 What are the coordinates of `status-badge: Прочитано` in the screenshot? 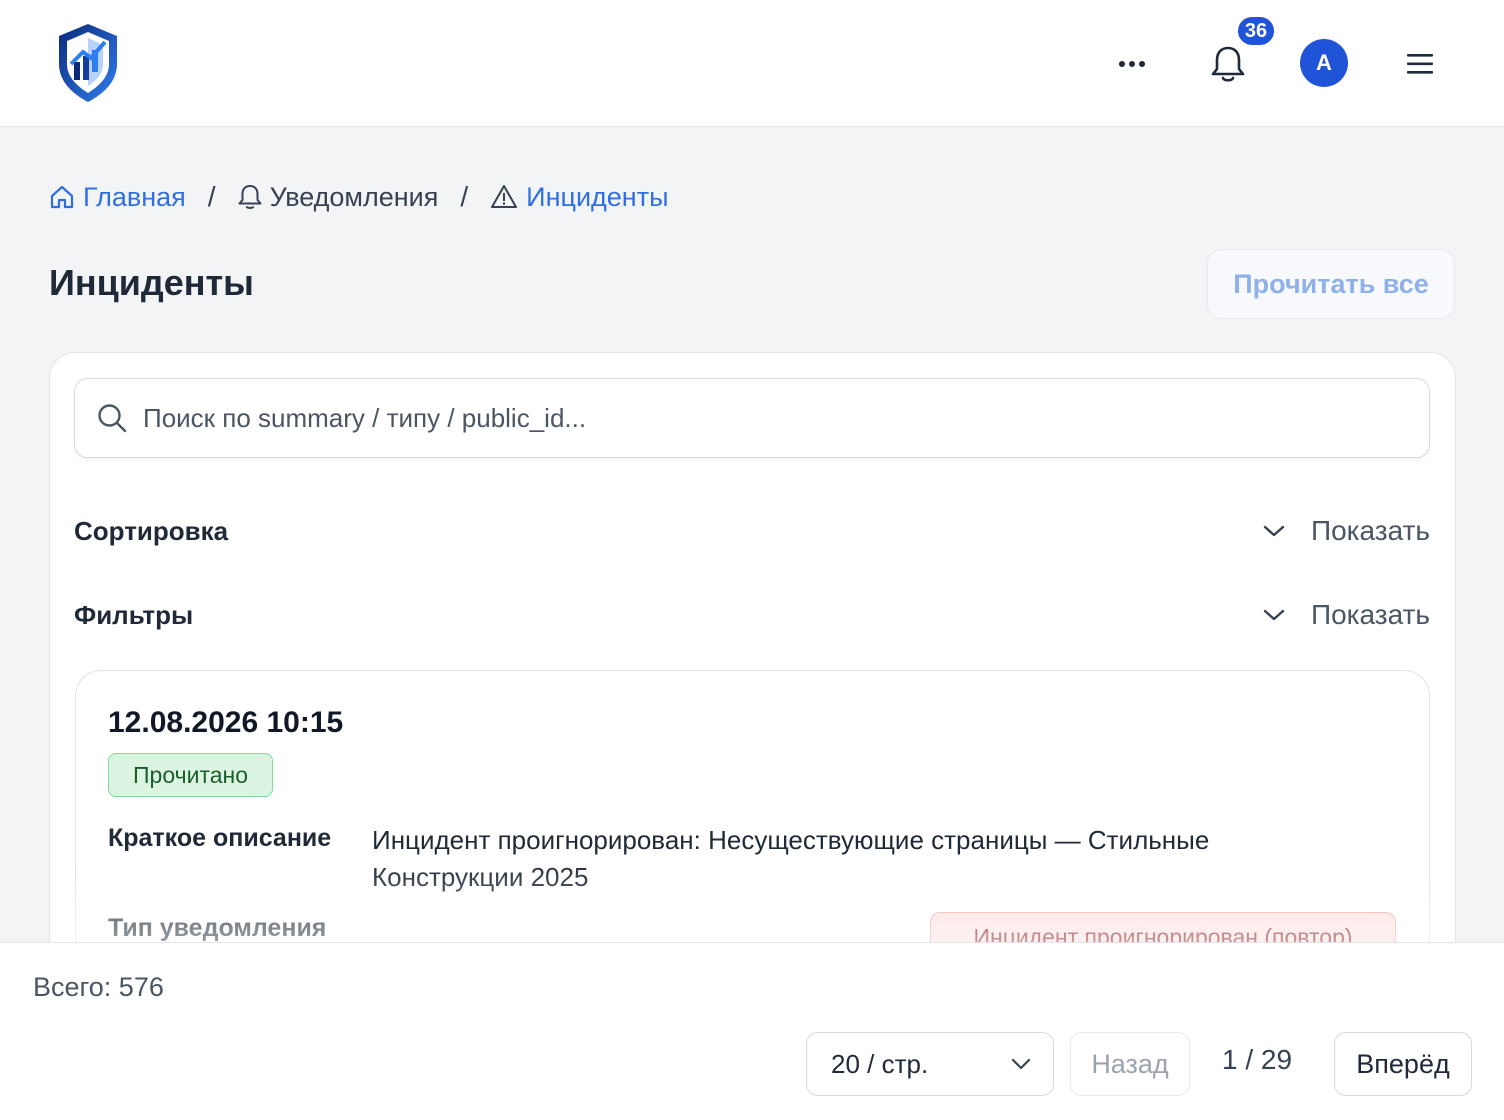 It's located at (190, 775).